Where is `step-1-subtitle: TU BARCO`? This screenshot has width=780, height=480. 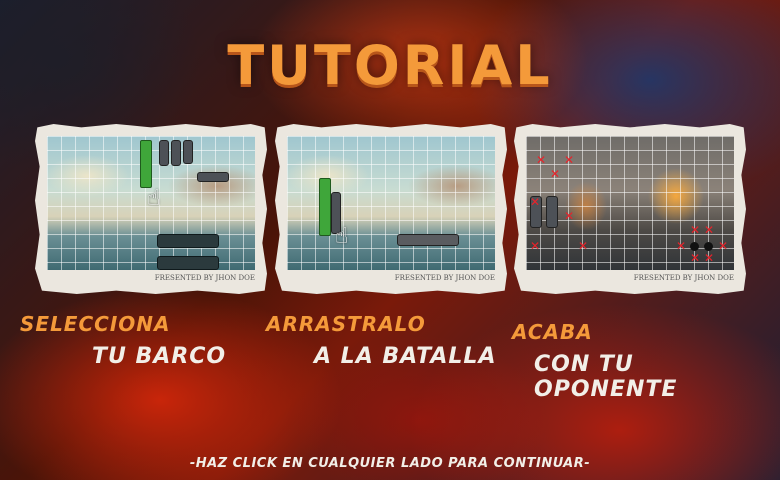 step-1-subtitle: TU BARCO is located at coordinates (159, 356).